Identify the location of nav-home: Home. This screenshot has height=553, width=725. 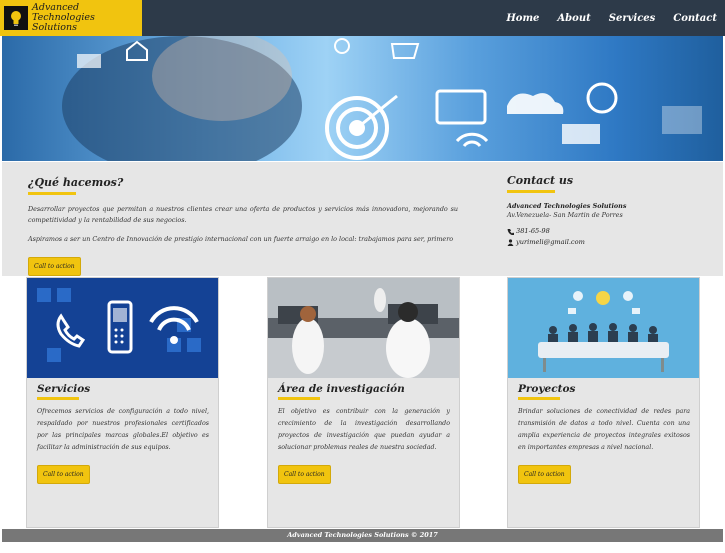
(522, 18).